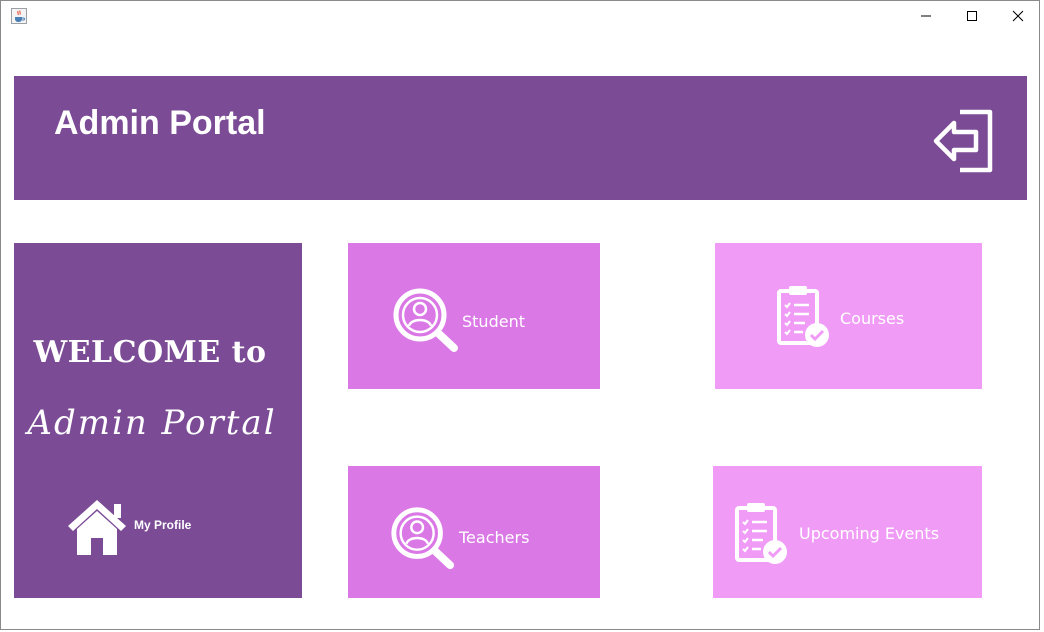 The height and width of the screenshot is (632, 1044). Describe the element at coordinates (493, 321) in the screenshot. I see `student-label: Student` at that location.